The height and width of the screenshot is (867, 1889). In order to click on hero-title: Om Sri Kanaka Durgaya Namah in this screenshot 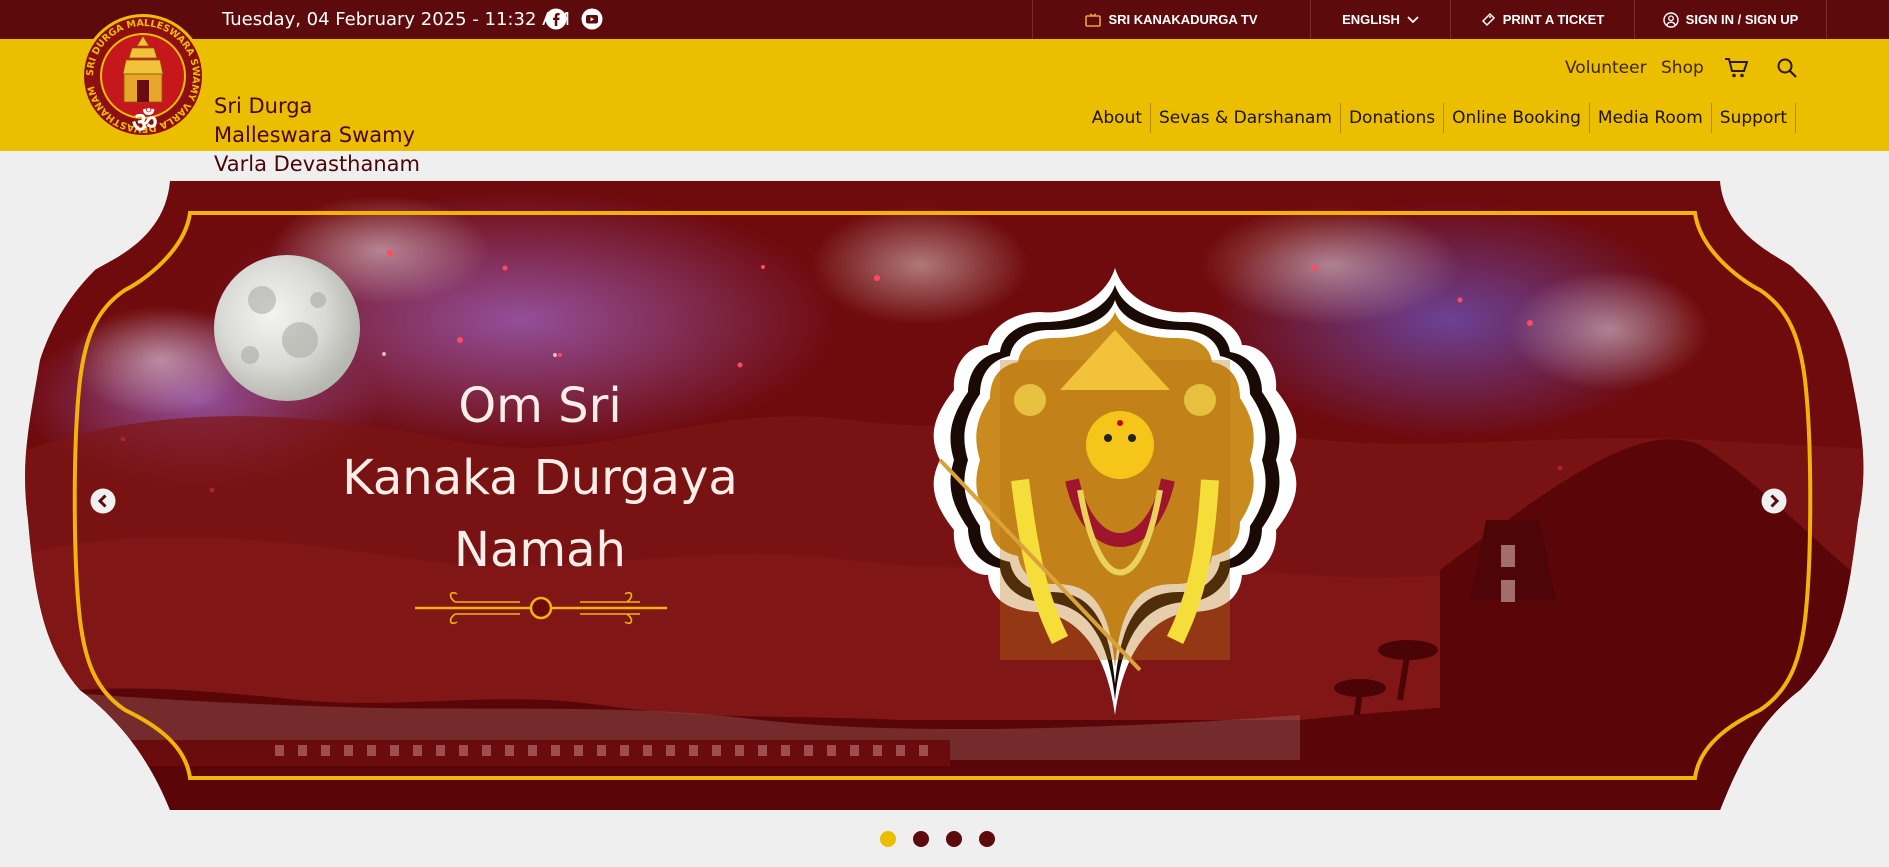, I will do `click(540, 478)`.